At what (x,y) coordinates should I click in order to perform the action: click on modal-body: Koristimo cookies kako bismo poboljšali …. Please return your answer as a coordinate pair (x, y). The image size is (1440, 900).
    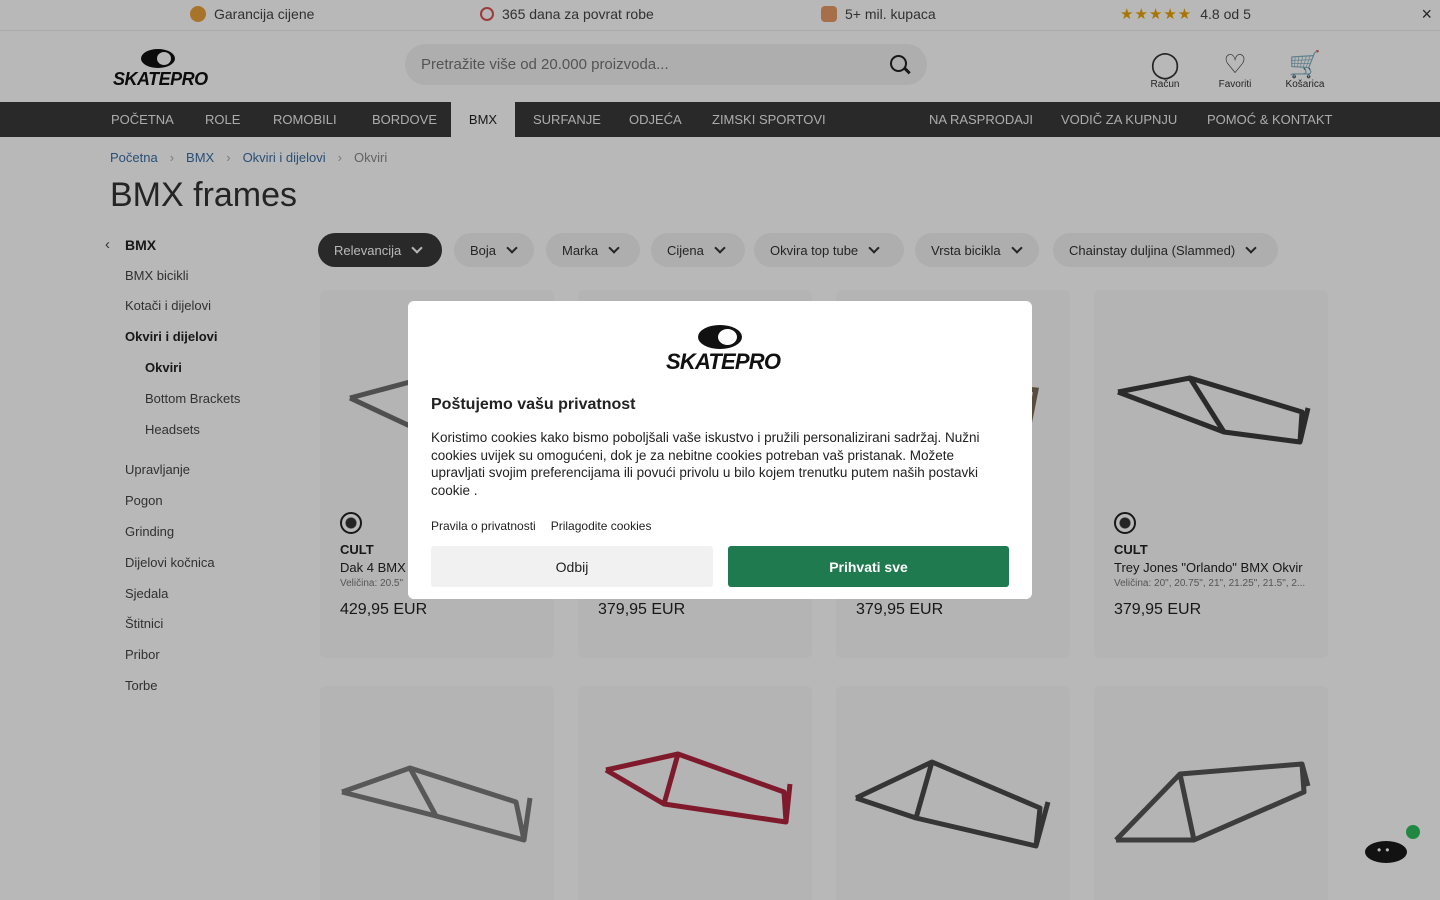
    Looking at the image, I should click on (705, 464).